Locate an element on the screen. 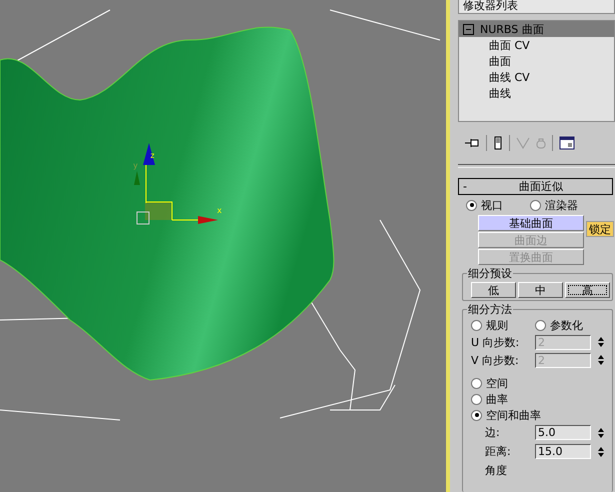  modifier-list-dropdown: 修改器列表 is located at coordinates (536, 7).